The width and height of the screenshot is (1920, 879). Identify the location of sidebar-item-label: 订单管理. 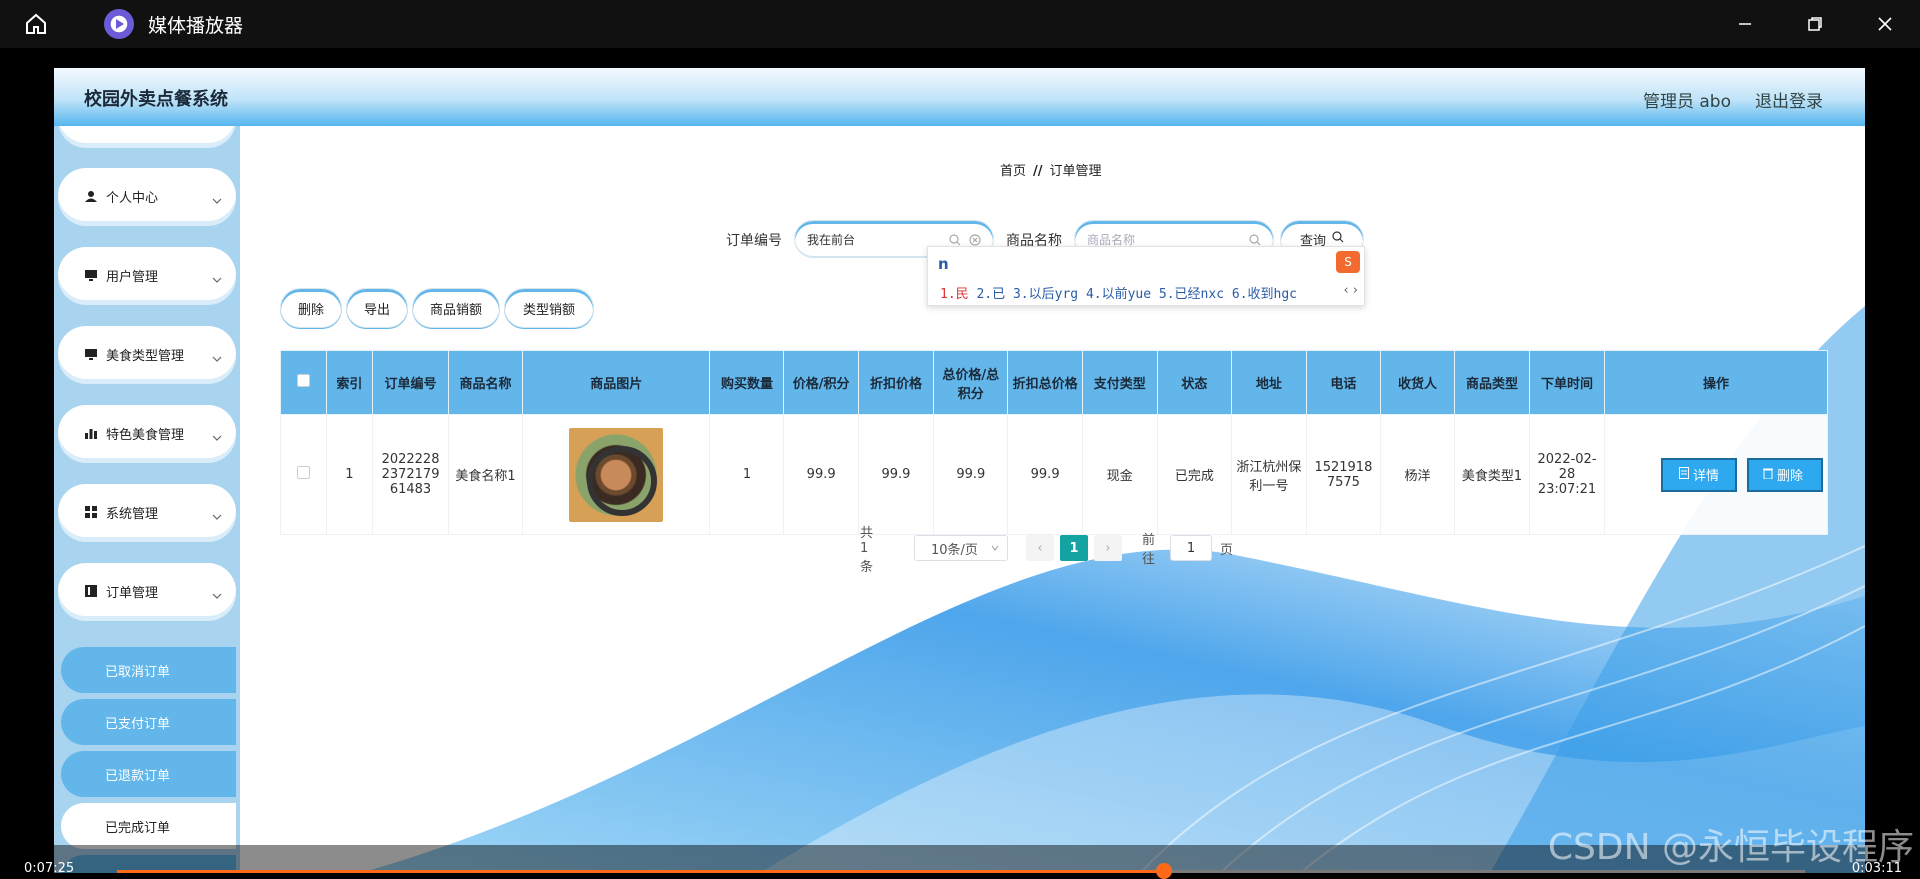
(132, 593).